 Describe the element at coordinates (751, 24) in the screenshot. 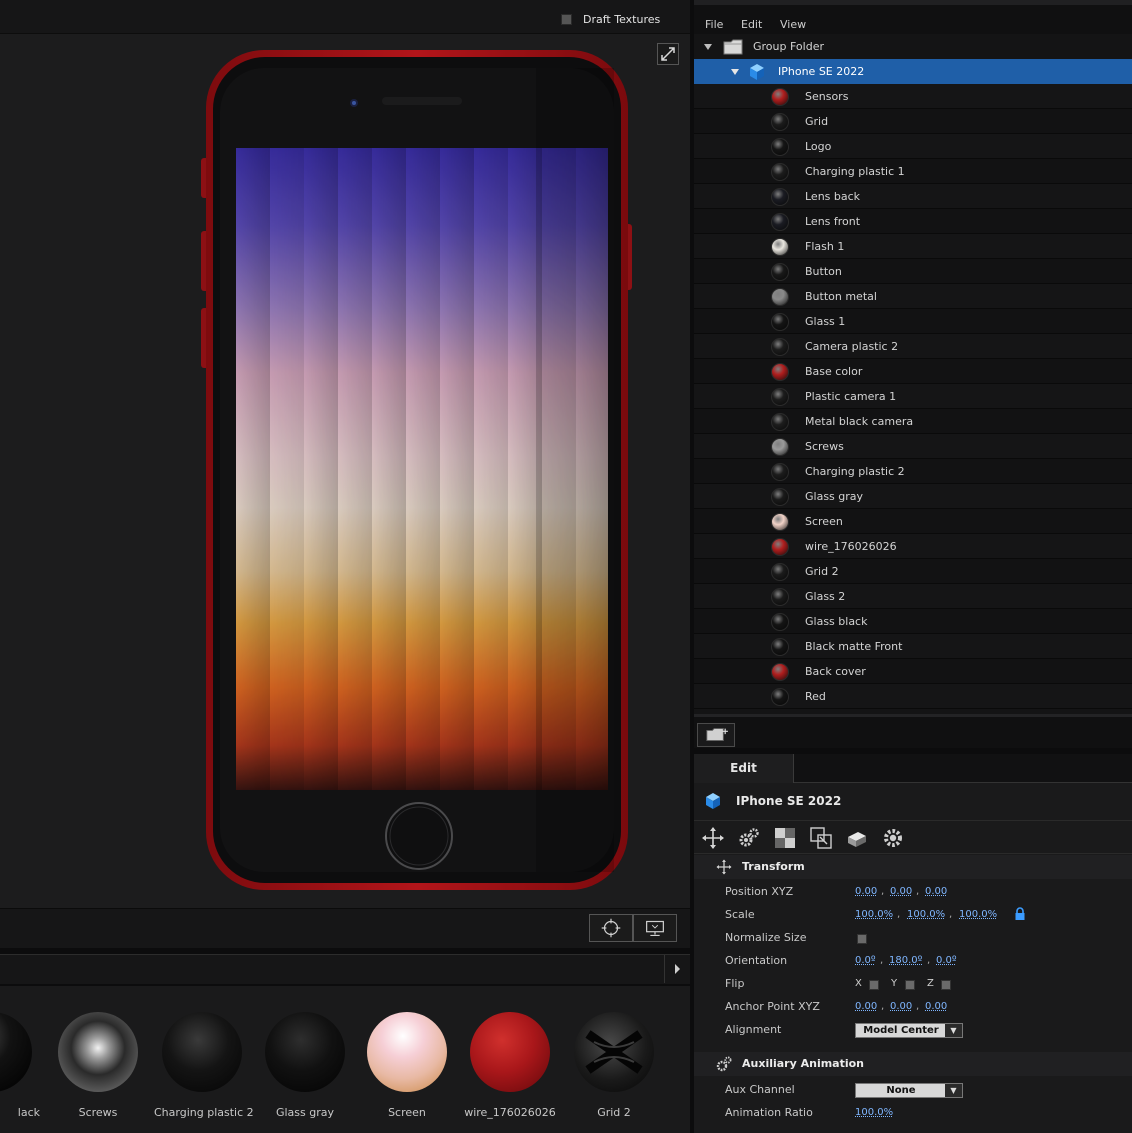

I see `menu-edit: Edit` at that location.